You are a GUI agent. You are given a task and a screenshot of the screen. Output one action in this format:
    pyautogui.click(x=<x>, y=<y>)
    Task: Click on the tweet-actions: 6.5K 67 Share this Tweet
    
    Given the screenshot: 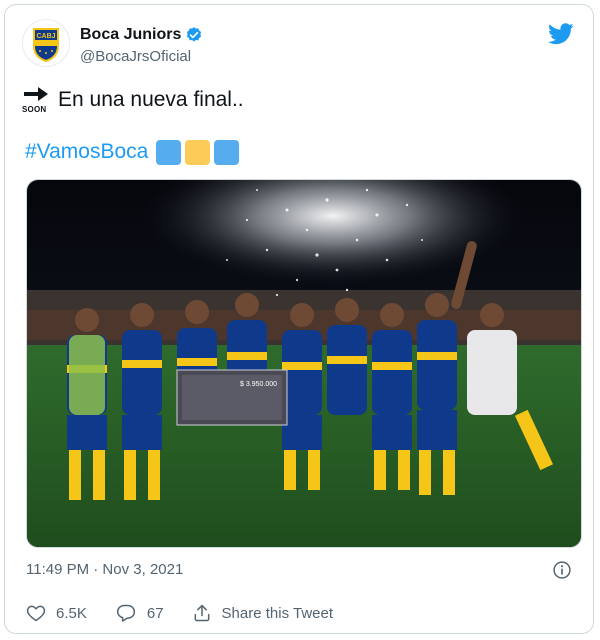 What is the action you would take?
    pyautogui.click(x=299, y=613)
    